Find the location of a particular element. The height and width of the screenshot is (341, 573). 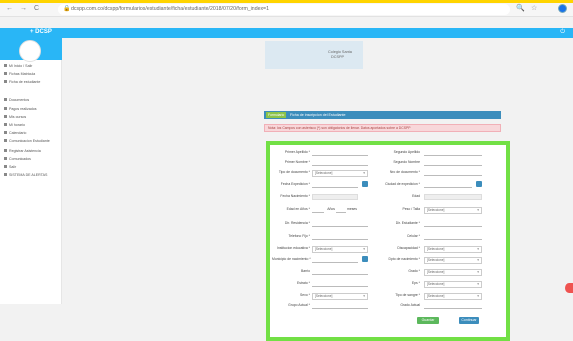

zoom-icon: 🔍 is located at coordinates (520, 9).